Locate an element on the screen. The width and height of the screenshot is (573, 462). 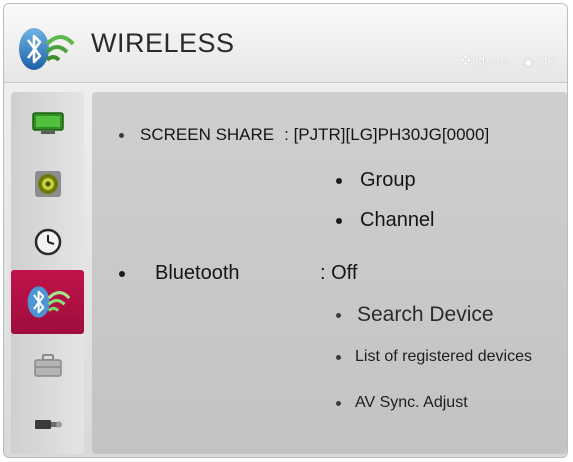
bluetooth-label: Bluetooth is located at coordinates (197, 273).